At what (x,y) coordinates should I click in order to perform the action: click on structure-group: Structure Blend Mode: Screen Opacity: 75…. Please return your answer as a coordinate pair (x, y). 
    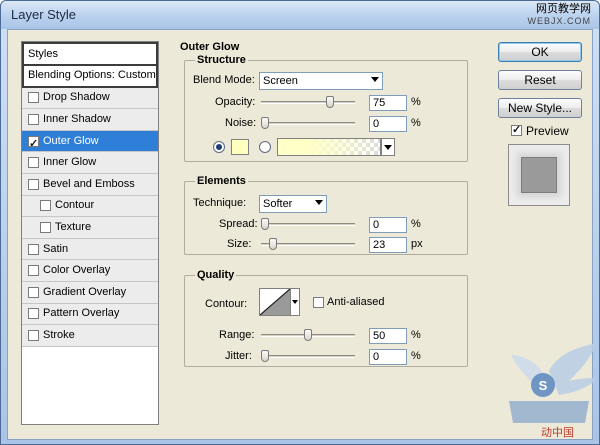
    Looking at the image, I should click on (326, 108).